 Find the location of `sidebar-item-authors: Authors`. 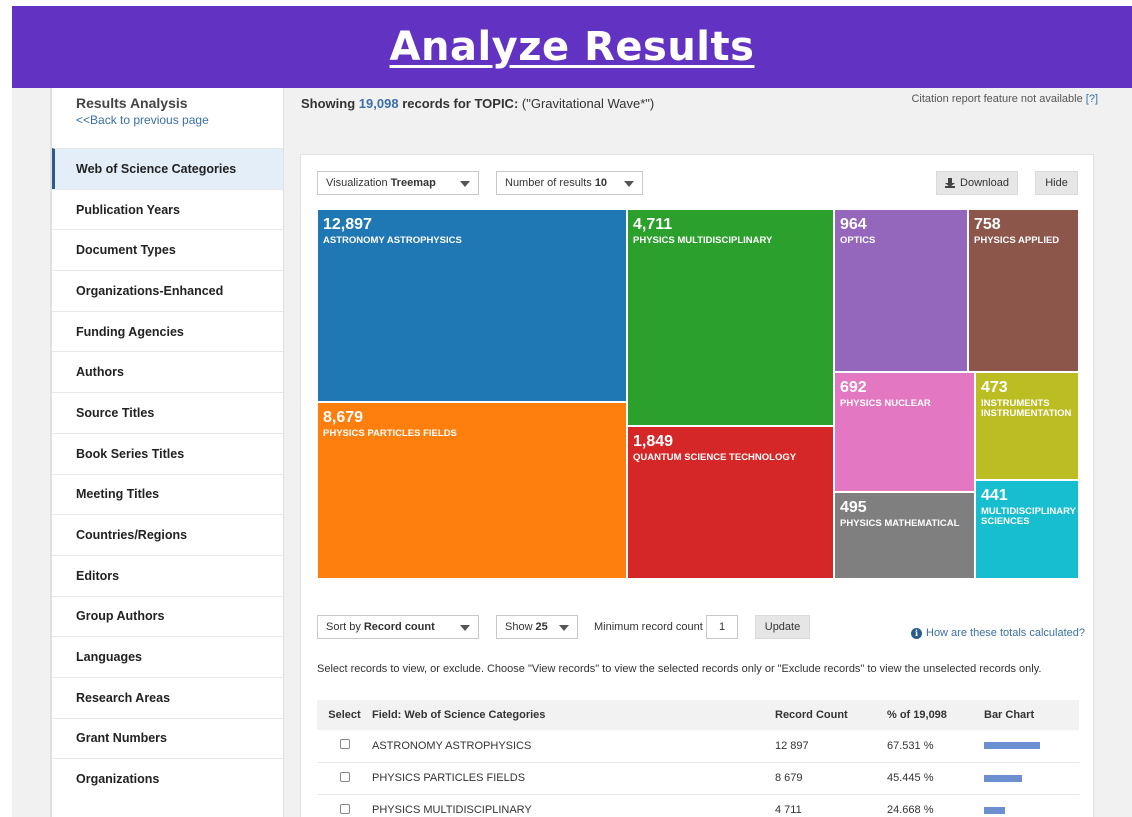

sidebar-item-authors: Authors is located at coordinates (167, 371).